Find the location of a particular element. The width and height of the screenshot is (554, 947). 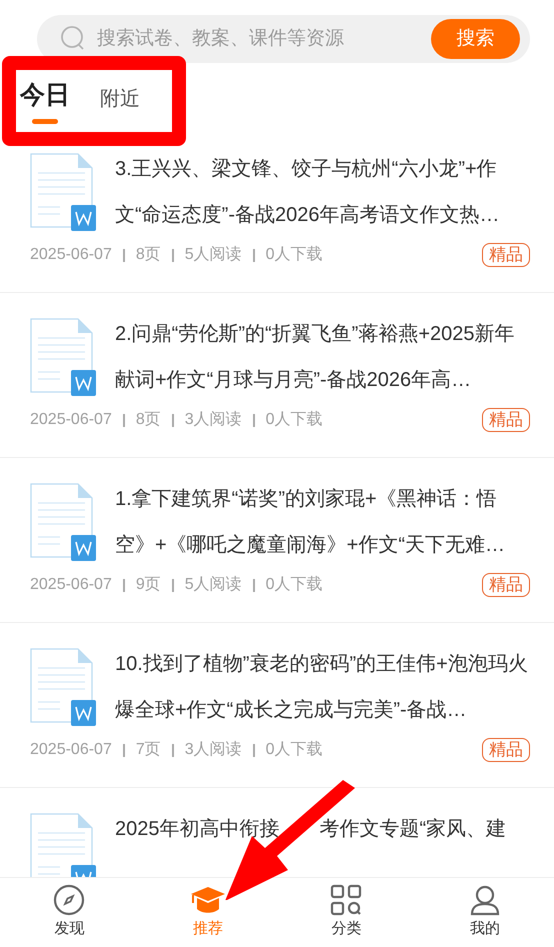

page-count: 7页 is located at coordinates (148, 750).